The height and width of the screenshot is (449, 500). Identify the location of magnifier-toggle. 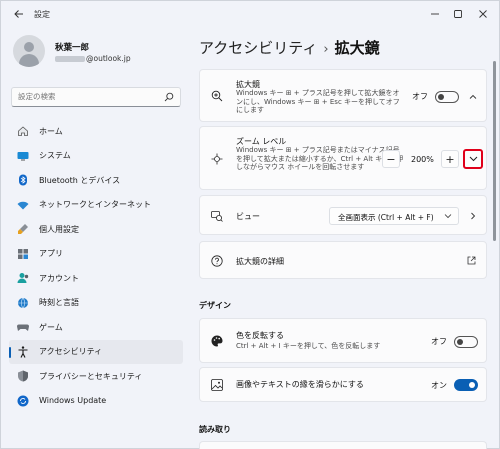
(447, 97).